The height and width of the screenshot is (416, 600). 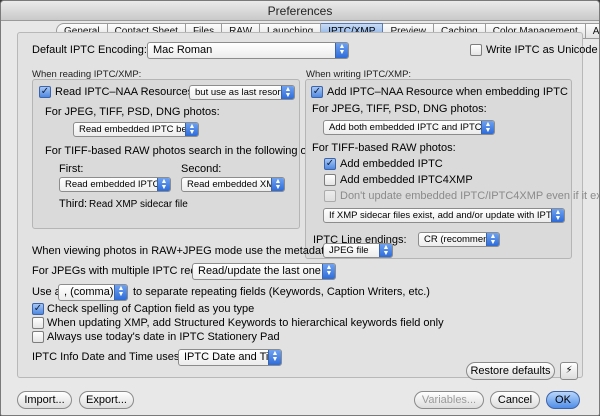 What do you see at coordinates (38, 323) in the screenshot?
I see `structured-keywords-checkbox` at bounding box center [38, 323].